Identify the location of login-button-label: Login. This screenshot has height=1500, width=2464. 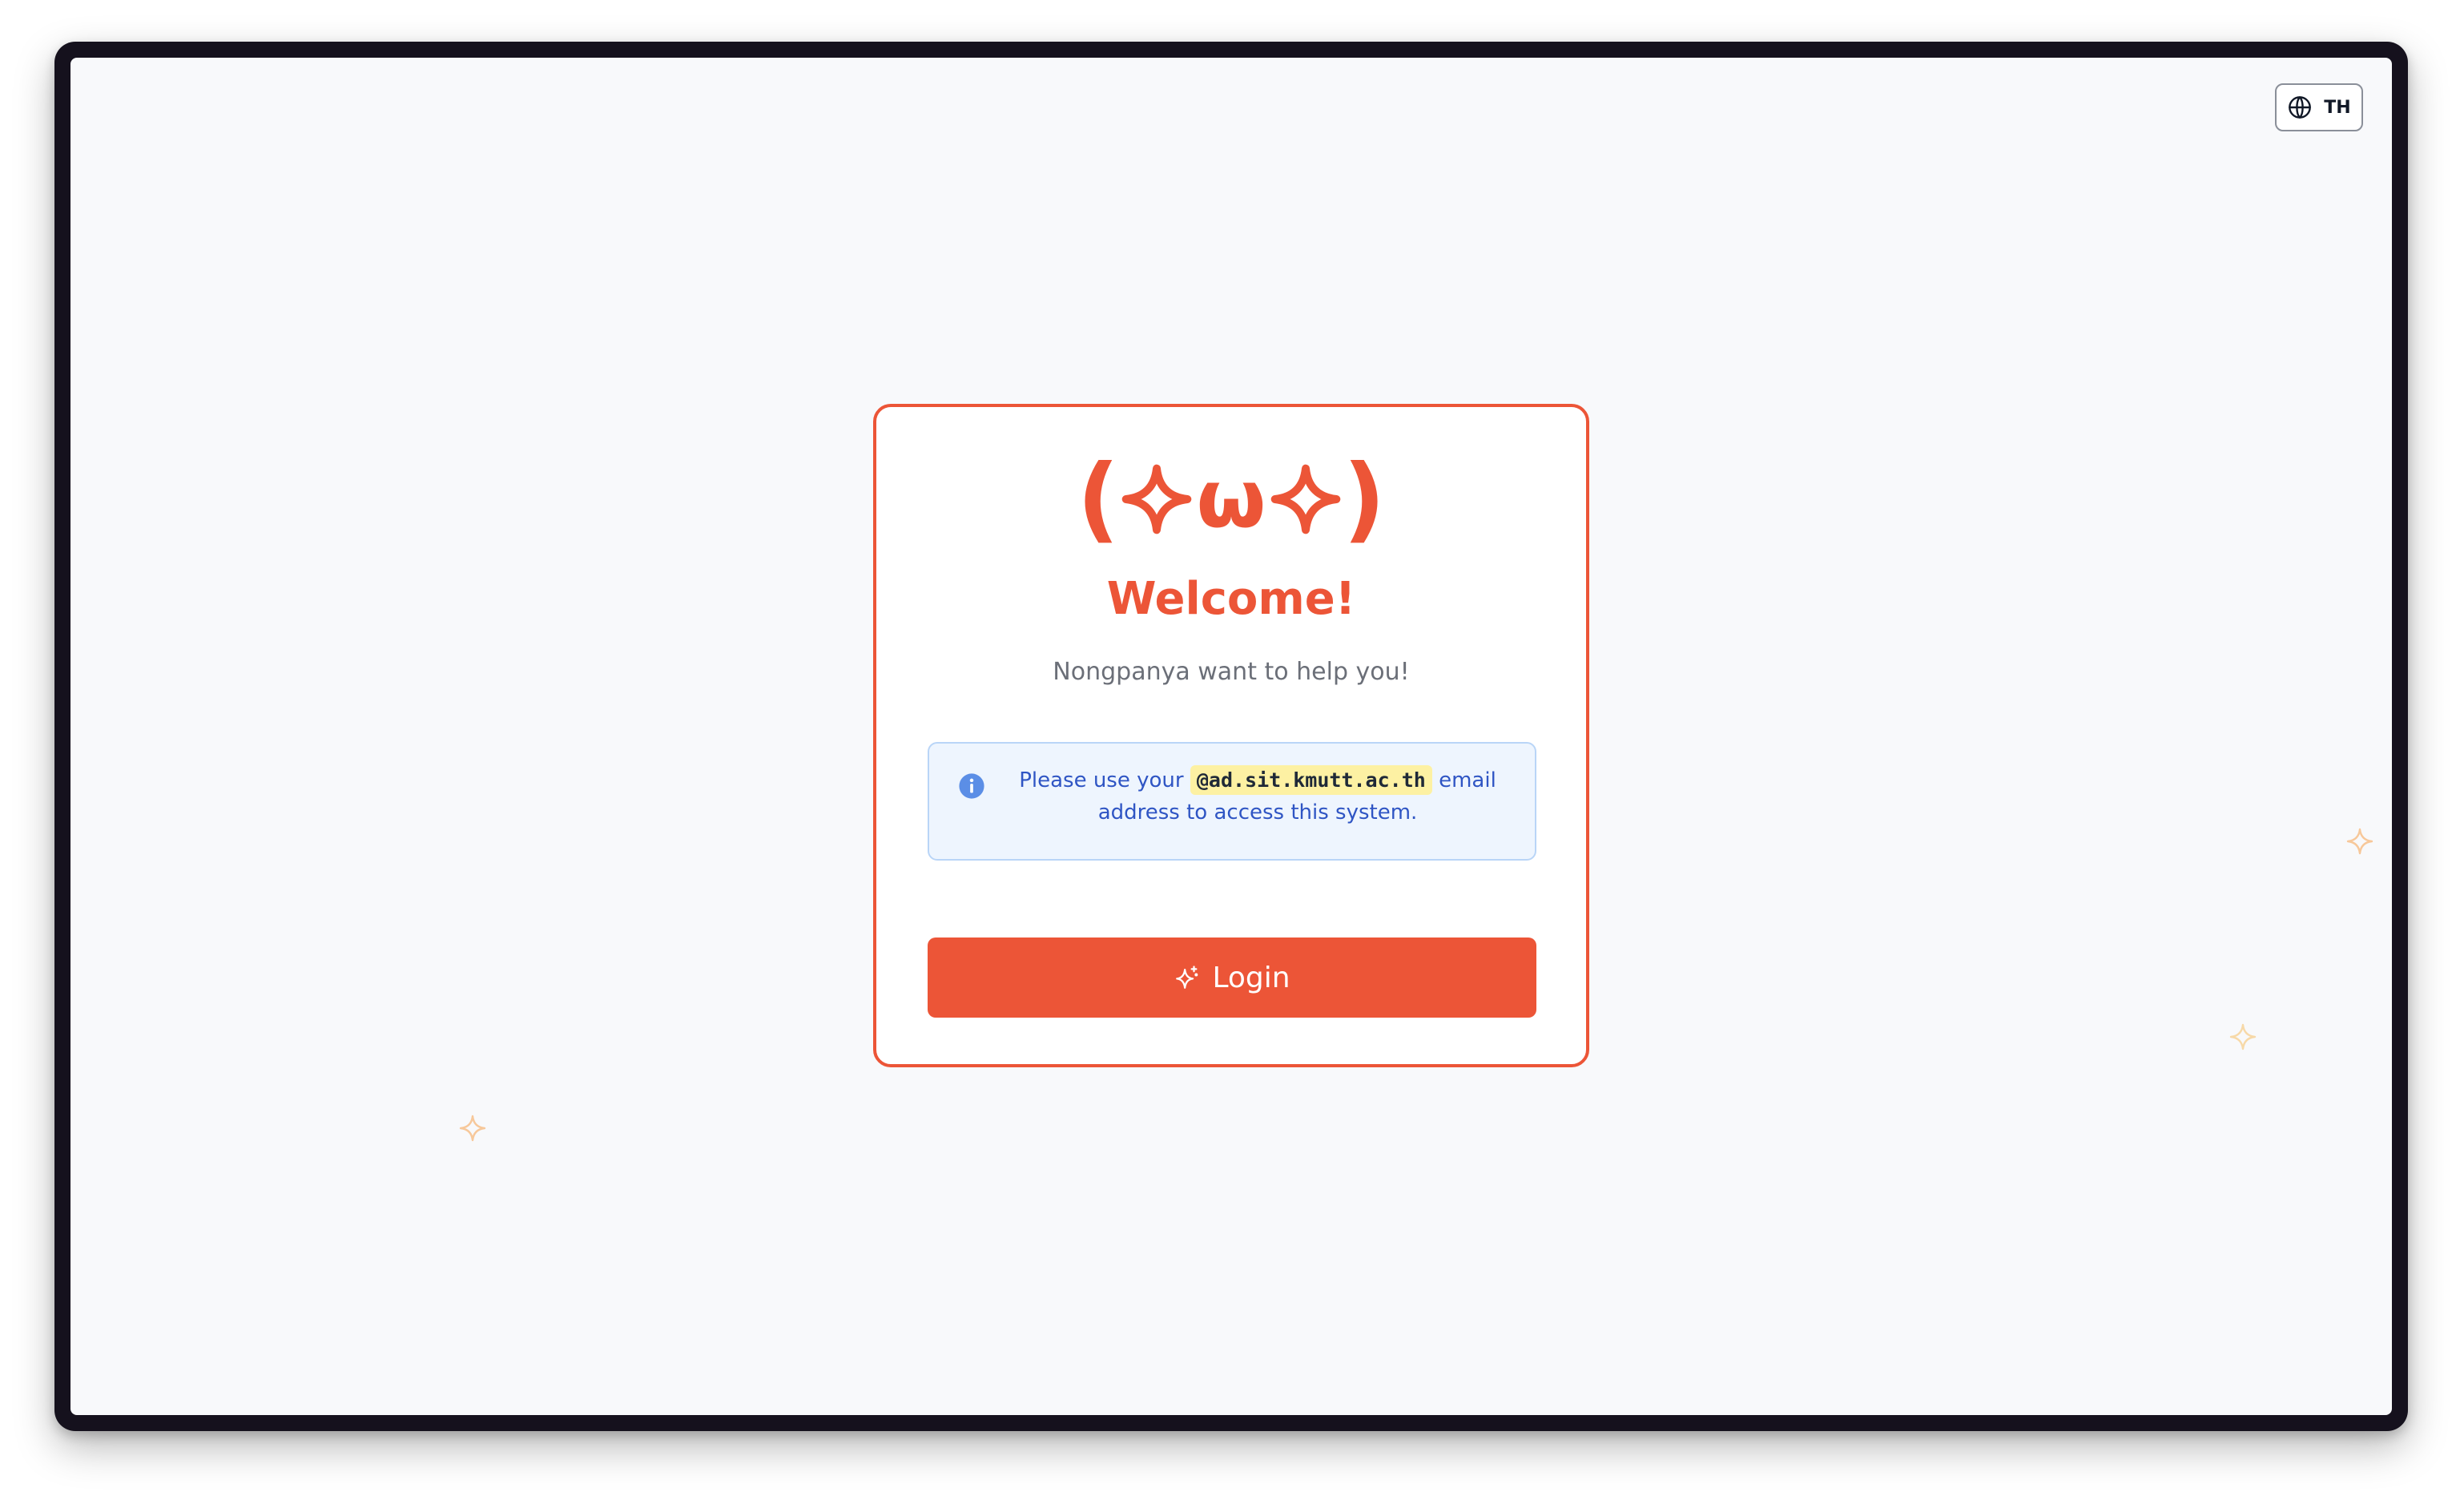
(1251, 978).